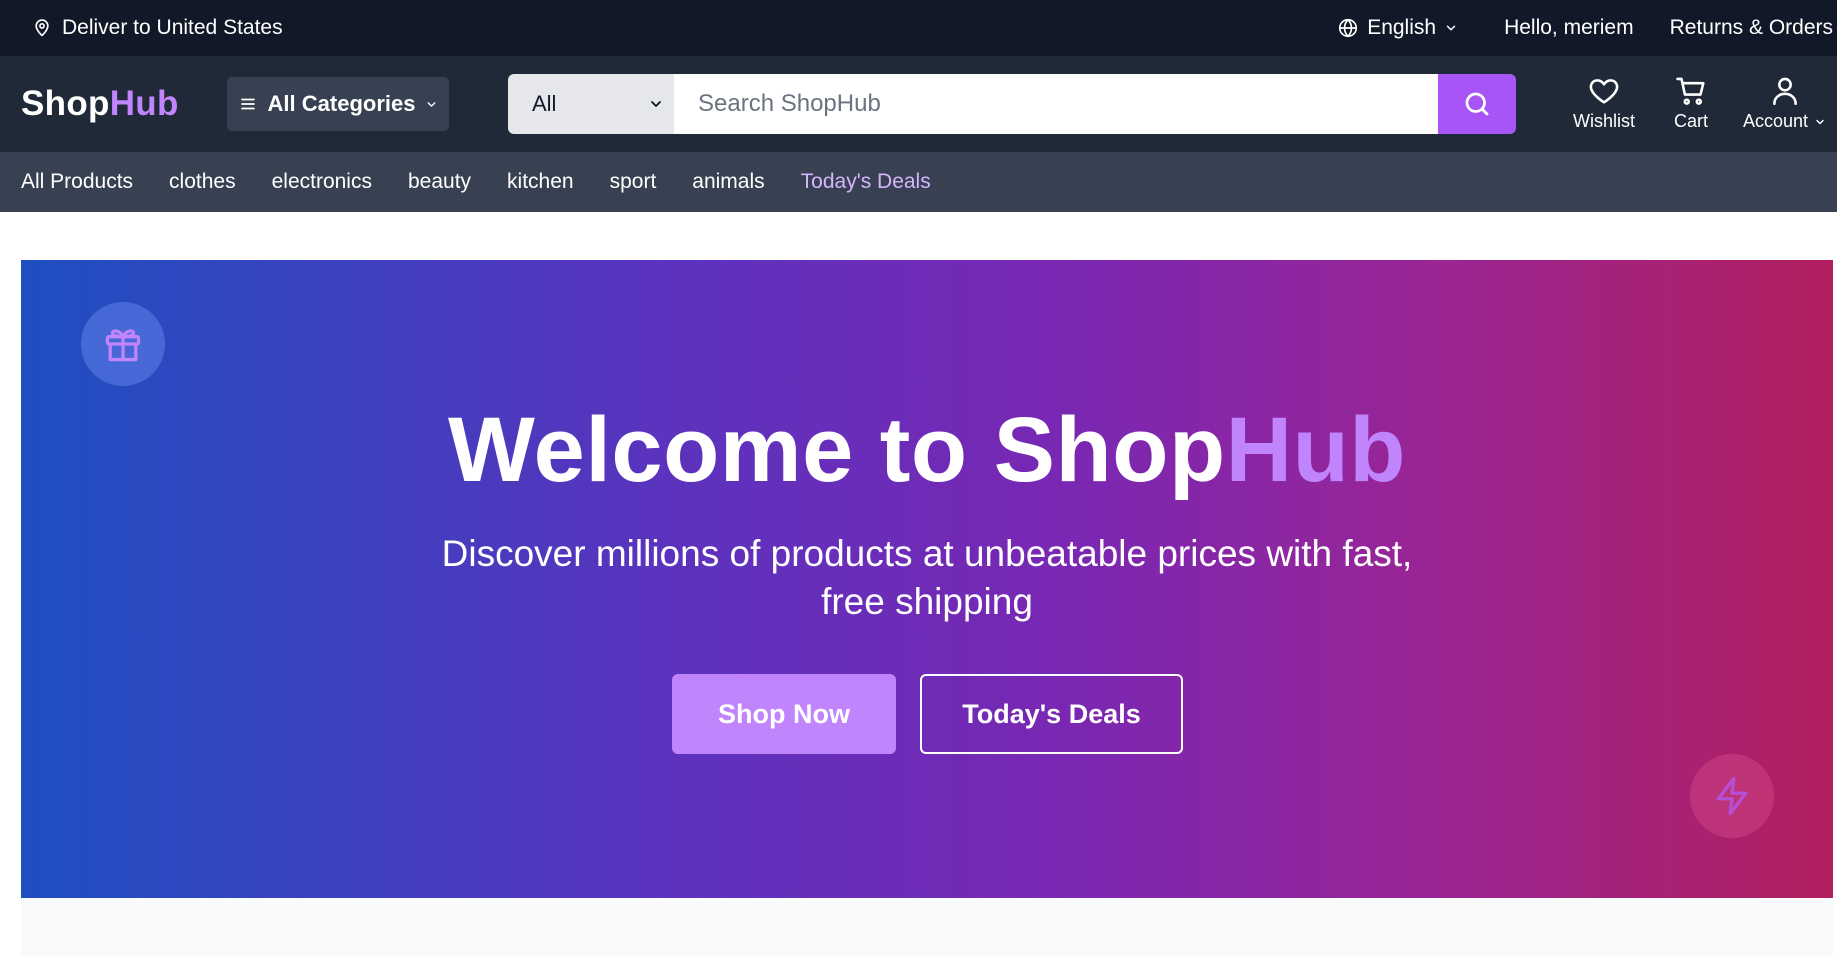  Describe the element at coordinates (1604, 121) in the screenshot. I see `wishlist-label: Wishlist` at that location.